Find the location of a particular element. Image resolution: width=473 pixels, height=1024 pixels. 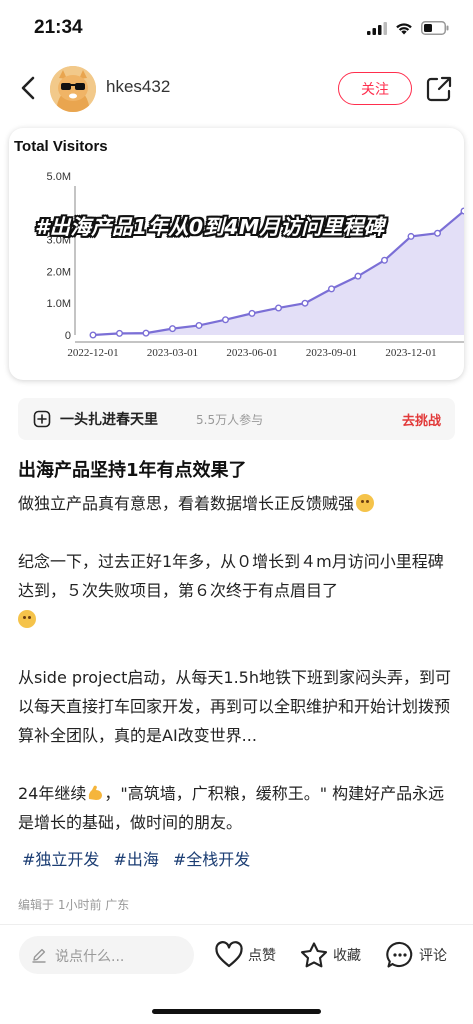

chart-x-tick-label: 2023-03-01 is located at coordinates (172, 353).